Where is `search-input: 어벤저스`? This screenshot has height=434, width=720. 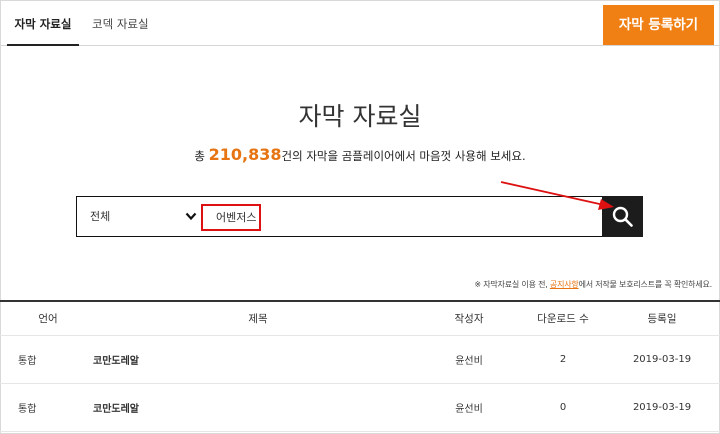 search-input: 어벤저스 is located at coordinates (231, 217).